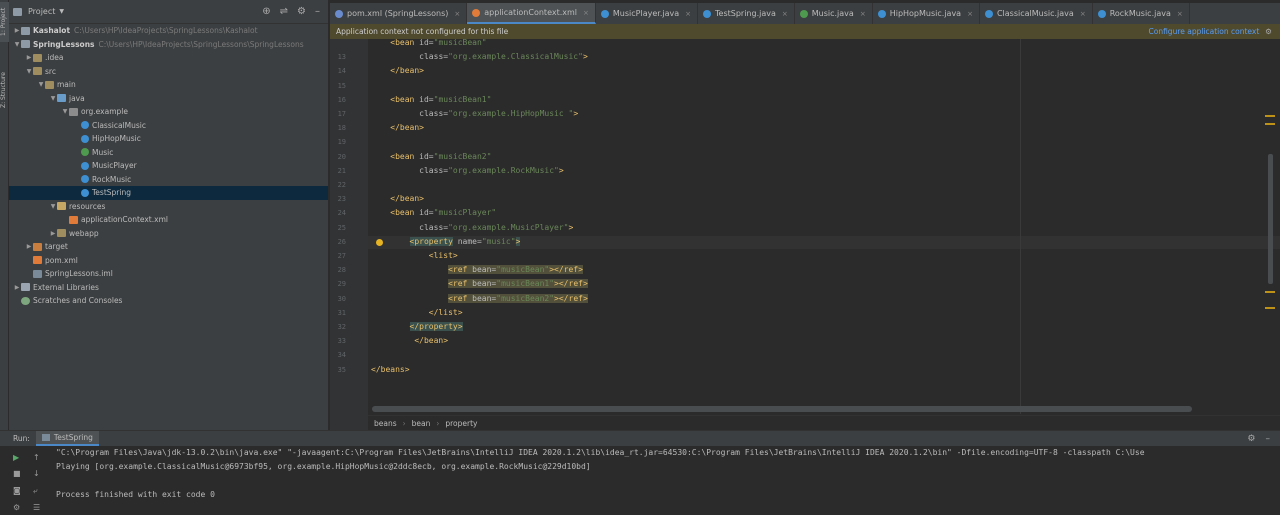 The width and height of the screenshot is (1280, 515). Describe the element at coordinates (1141, 13) in the screenshot. I see `editor-tab: RockMusic.java ×` at that location.